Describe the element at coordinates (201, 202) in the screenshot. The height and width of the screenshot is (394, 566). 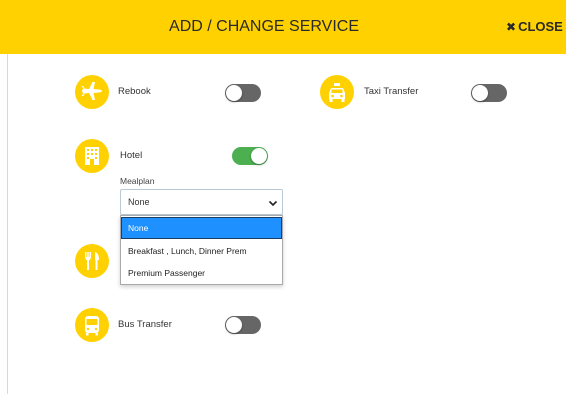
I see `mealplan-select: None` at that location.